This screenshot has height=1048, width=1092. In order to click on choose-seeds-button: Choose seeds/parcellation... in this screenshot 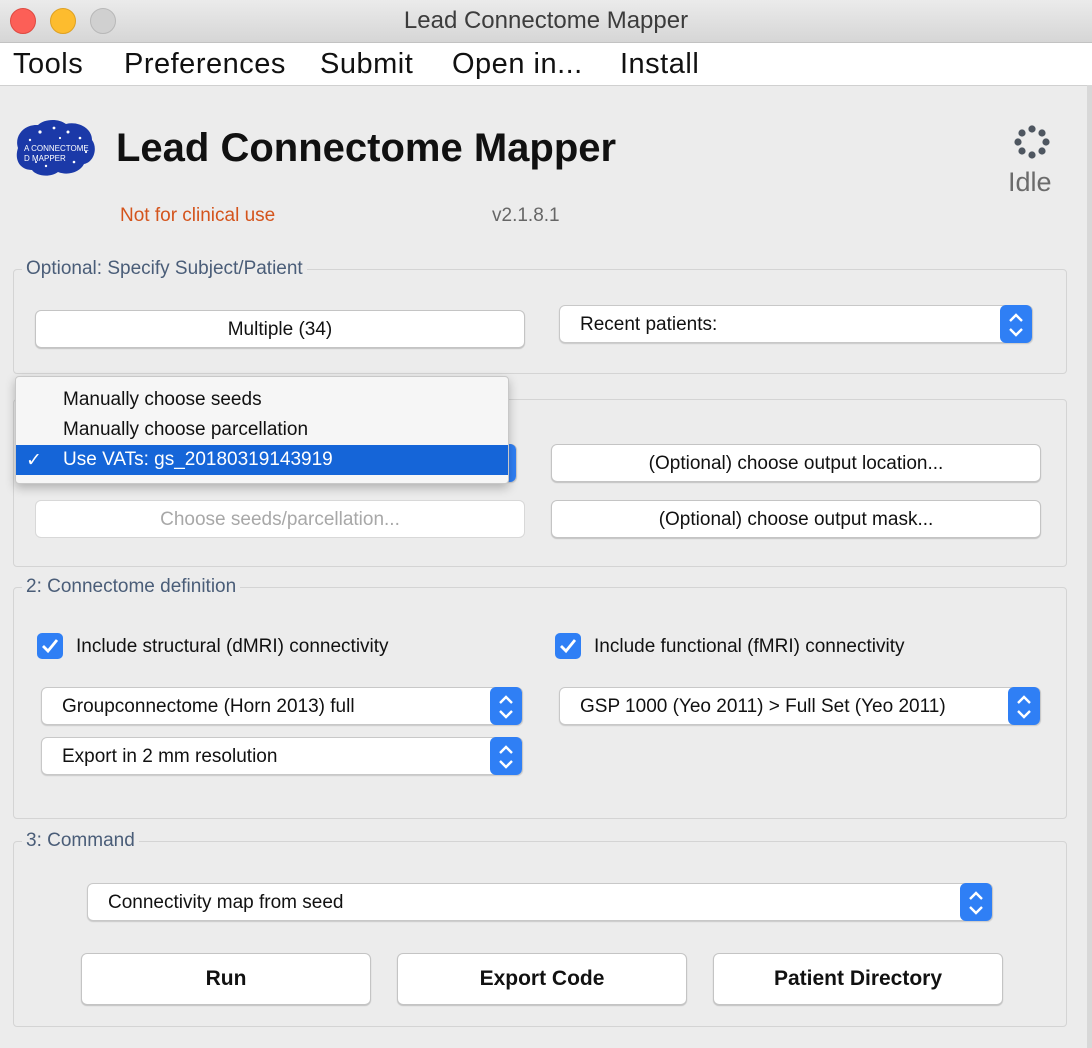, I will do `click(280, 519)`.